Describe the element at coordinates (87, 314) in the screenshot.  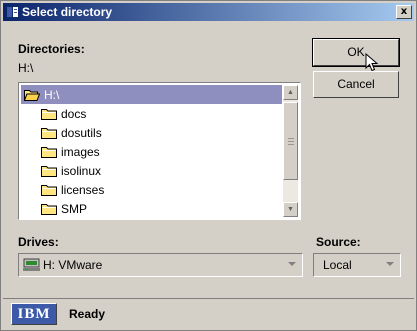
I see `status-text: Ready` at that location.